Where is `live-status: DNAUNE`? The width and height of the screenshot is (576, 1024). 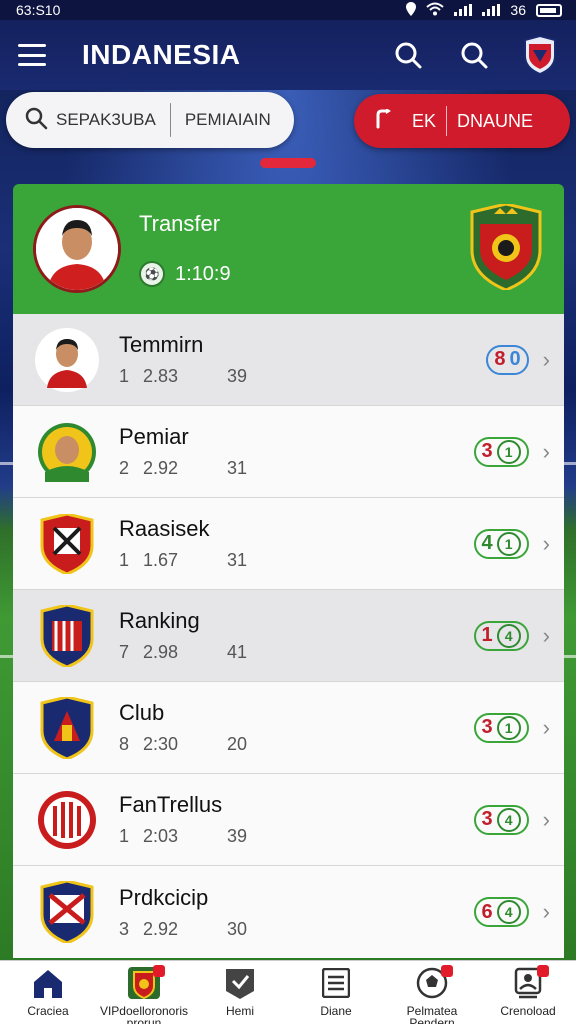 live-status: DNAUNE is located at coordinates (495, 120).